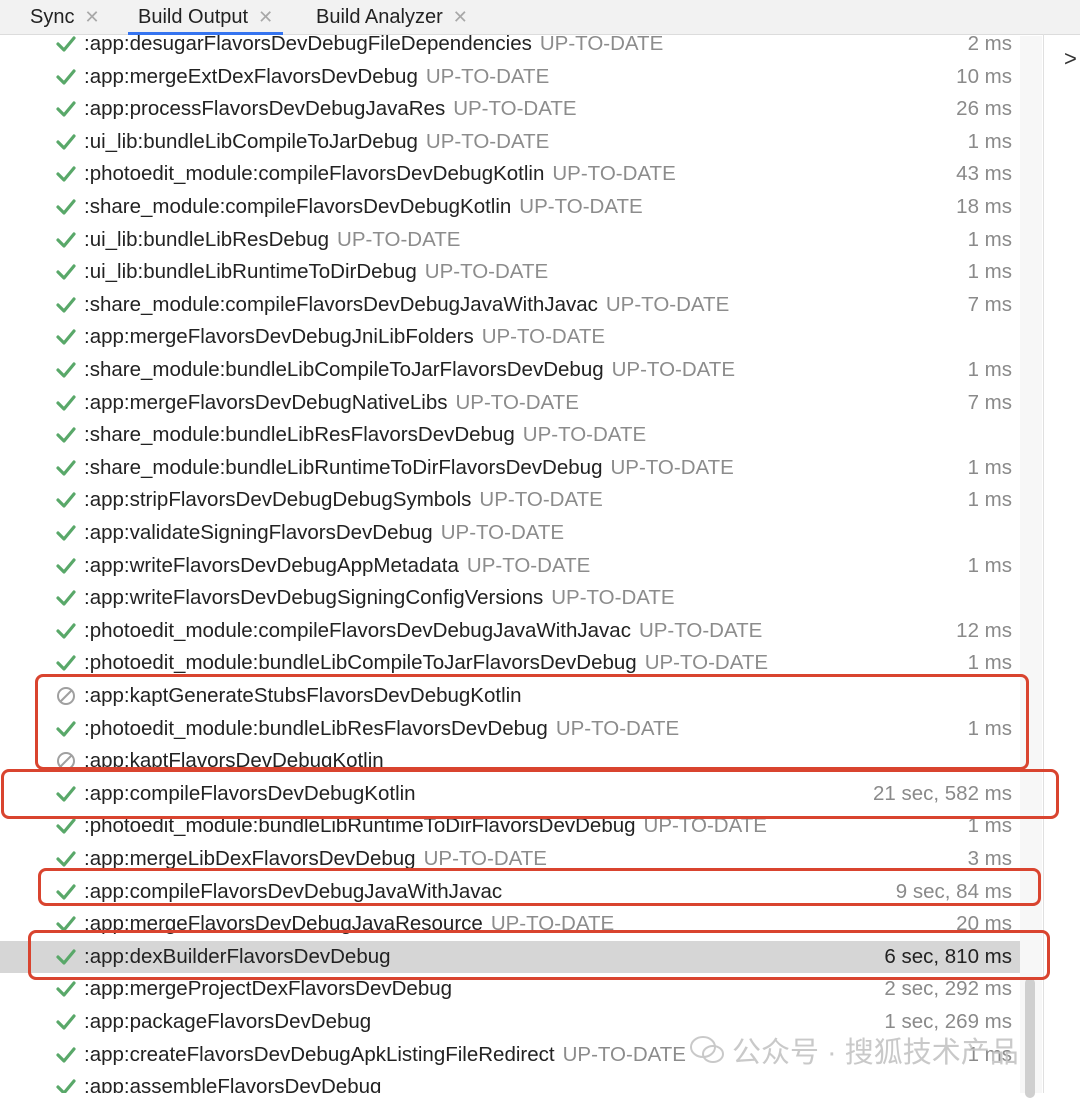 Image resolution: width=1080 pixels, height=1098 pixels. Describe the element at coordinates (227, 1022) in the screenshot. I see `task-name: :app:packageFlavorsDevDebug` at that location.